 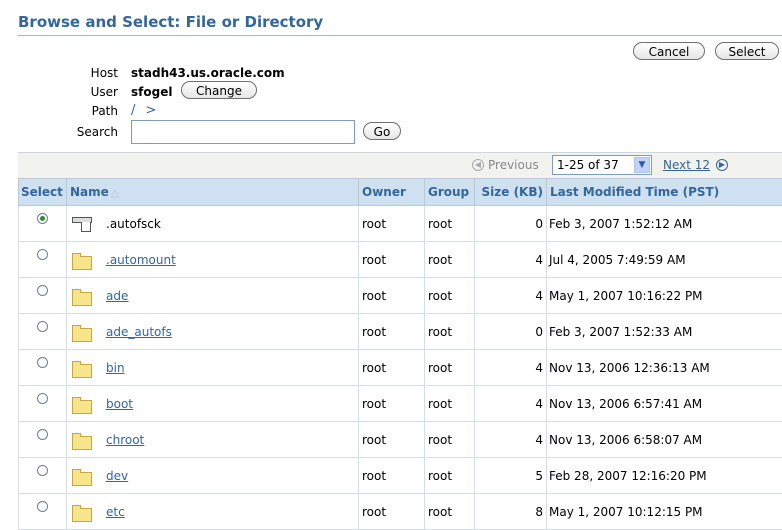 What do you see at coordinates (213, 368) in the screenshot?
I see `name-cell: bin` at bounding box center [213, 368].